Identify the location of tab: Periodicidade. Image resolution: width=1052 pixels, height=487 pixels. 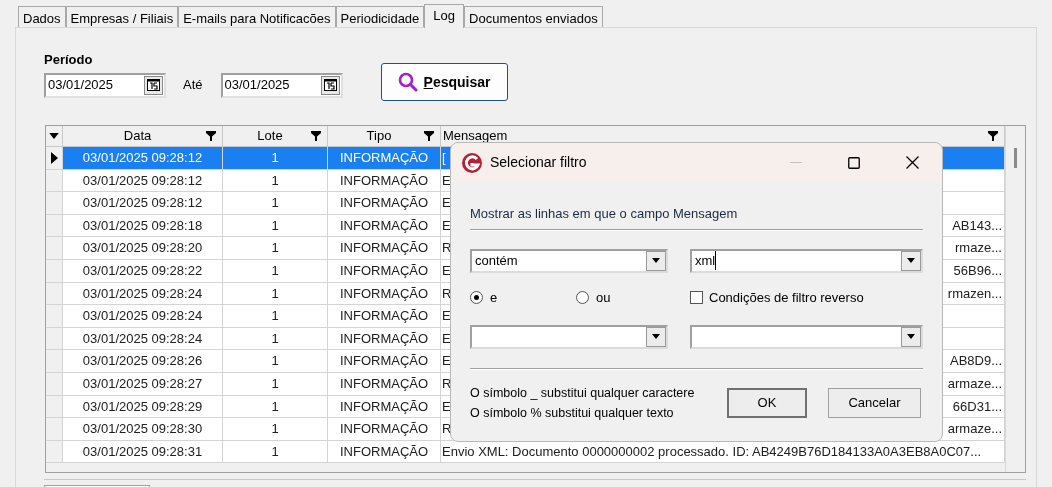
(380, 16).